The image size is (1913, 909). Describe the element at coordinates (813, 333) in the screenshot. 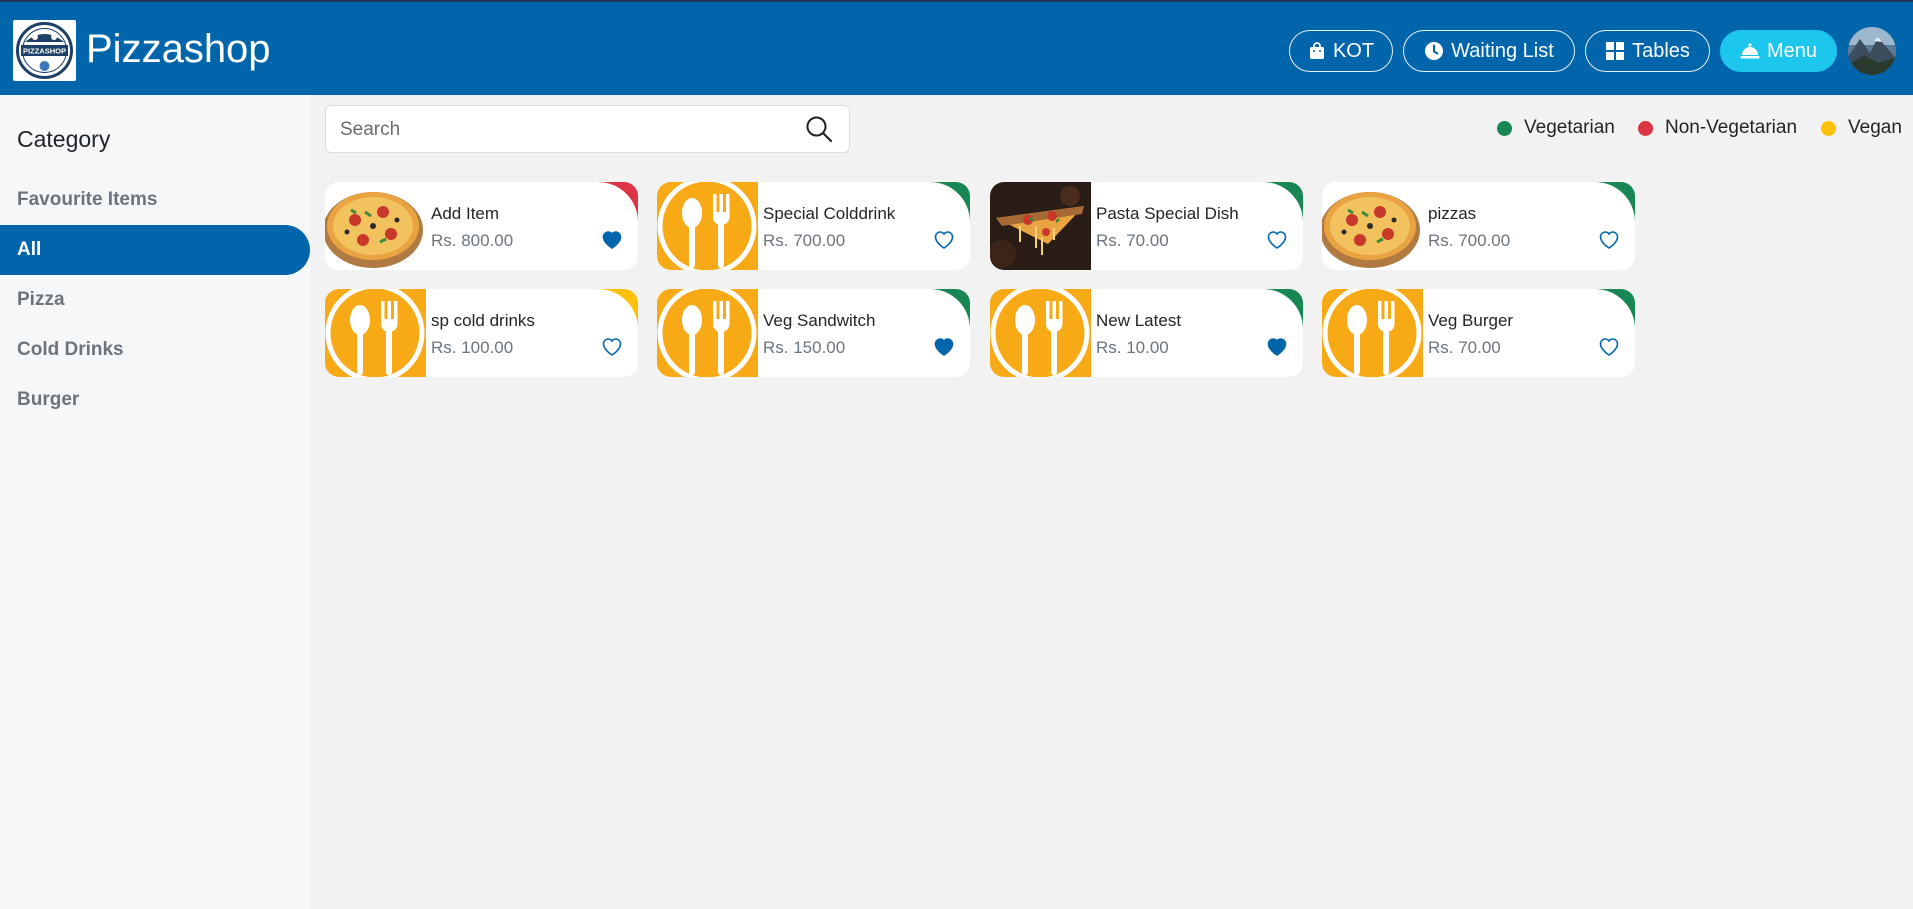

I see `menu-item-card: Veg Sandwitch Rs. 150.00` at that location.